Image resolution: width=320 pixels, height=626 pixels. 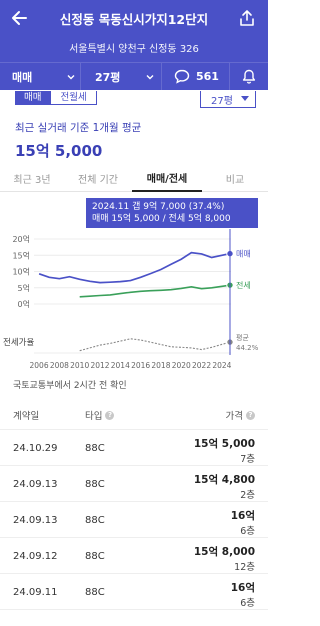 What do you see at coordinates (243, 285) in the screenshot?
I see `series-label: 전세` at bounding box center [243, 285].